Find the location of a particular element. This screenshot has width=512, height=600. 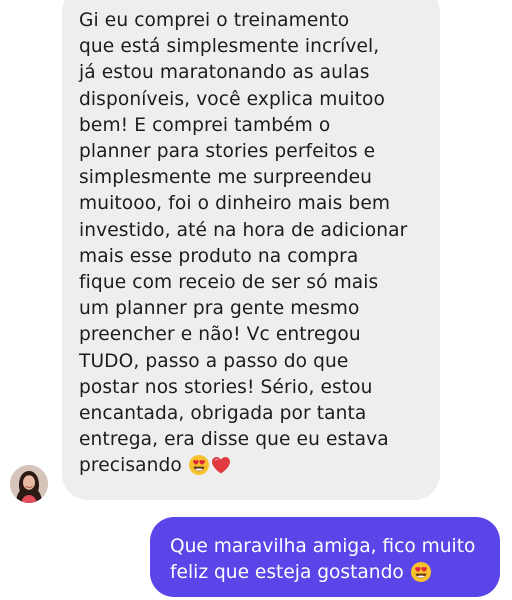

message-line: Que maravilha amiga, fico muito is located at coordinates (323, 546).